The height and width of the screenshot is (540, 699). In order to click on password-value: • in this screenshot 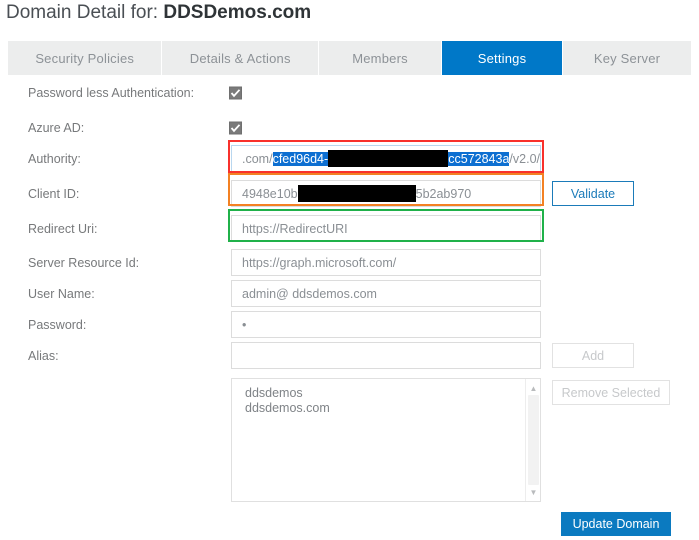, I will do `click(244, 324)`.